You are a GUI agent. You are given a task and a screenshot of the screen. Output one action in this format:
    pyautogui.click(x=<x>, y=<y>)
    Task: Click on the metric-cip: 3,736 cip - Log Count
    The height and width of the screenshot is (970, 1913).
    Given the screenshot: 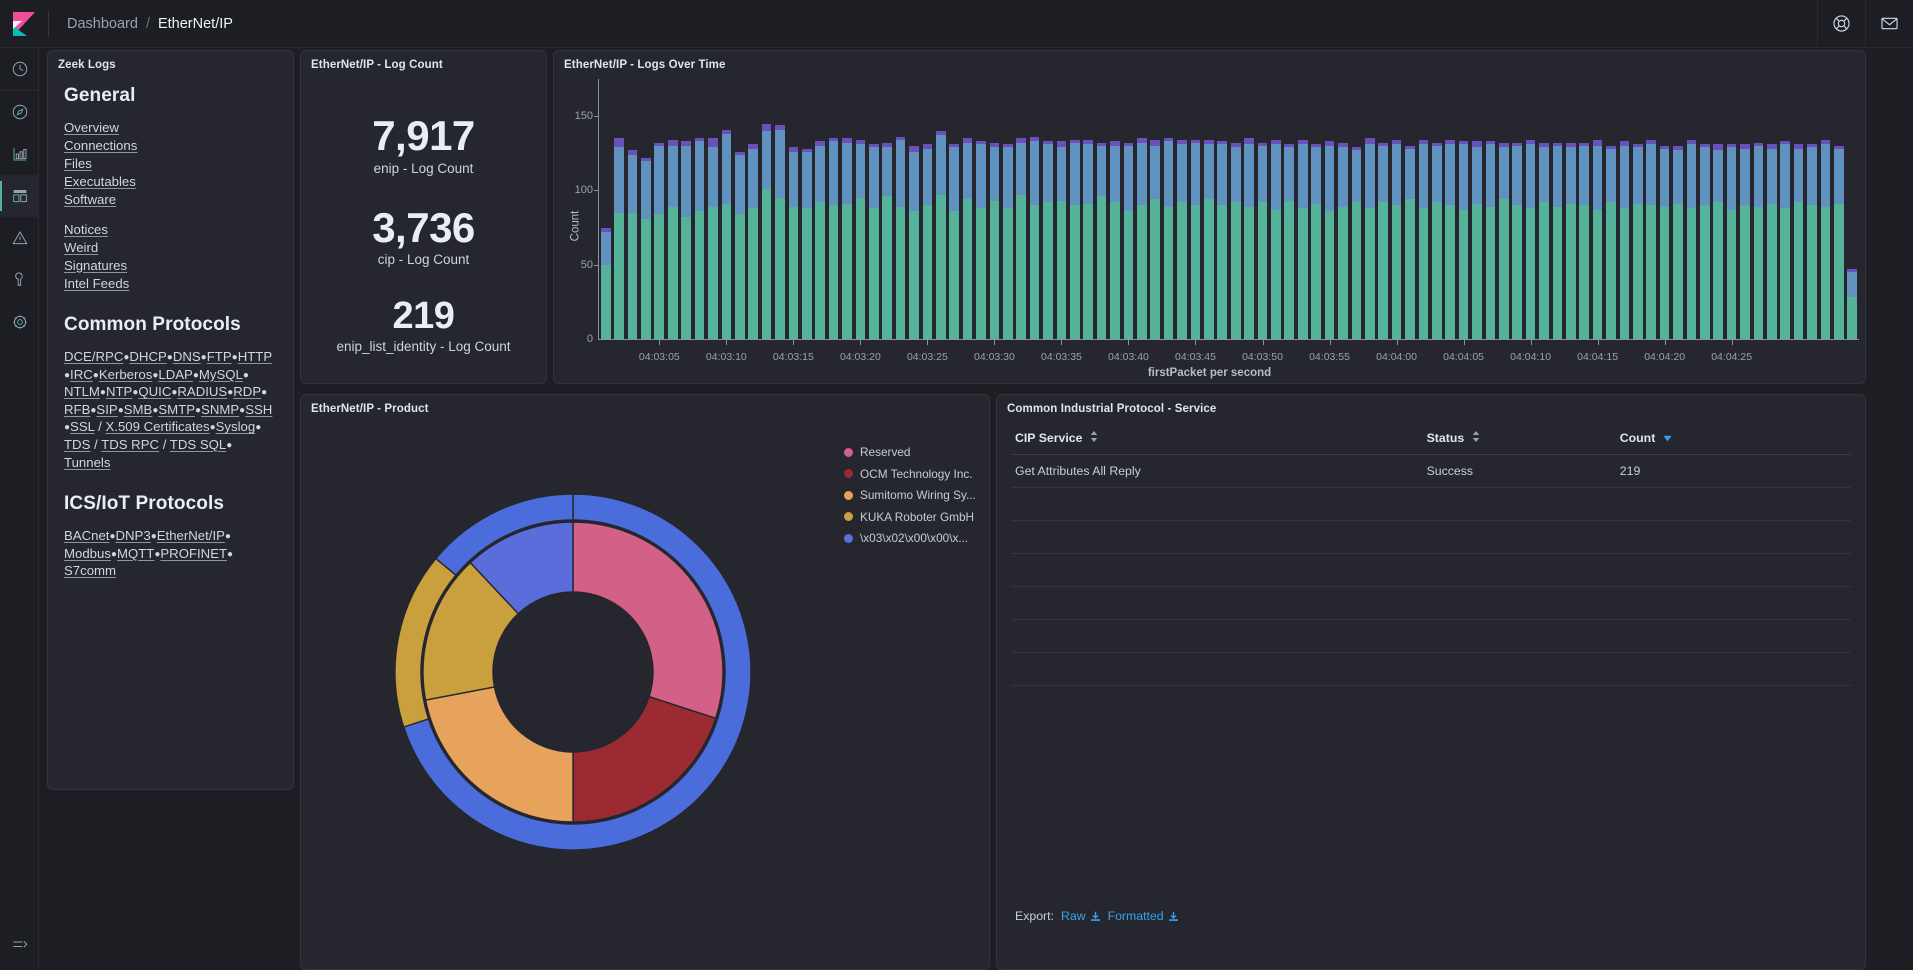 What is the action you would take?
    pyautogui.click(x=423, y=236)
    